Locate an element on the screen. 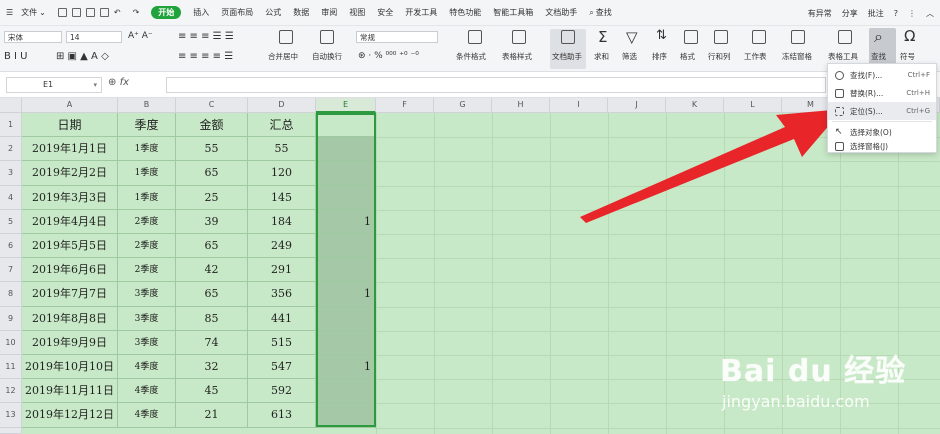  table-cell: 39 is located at coordinates (212, 221).